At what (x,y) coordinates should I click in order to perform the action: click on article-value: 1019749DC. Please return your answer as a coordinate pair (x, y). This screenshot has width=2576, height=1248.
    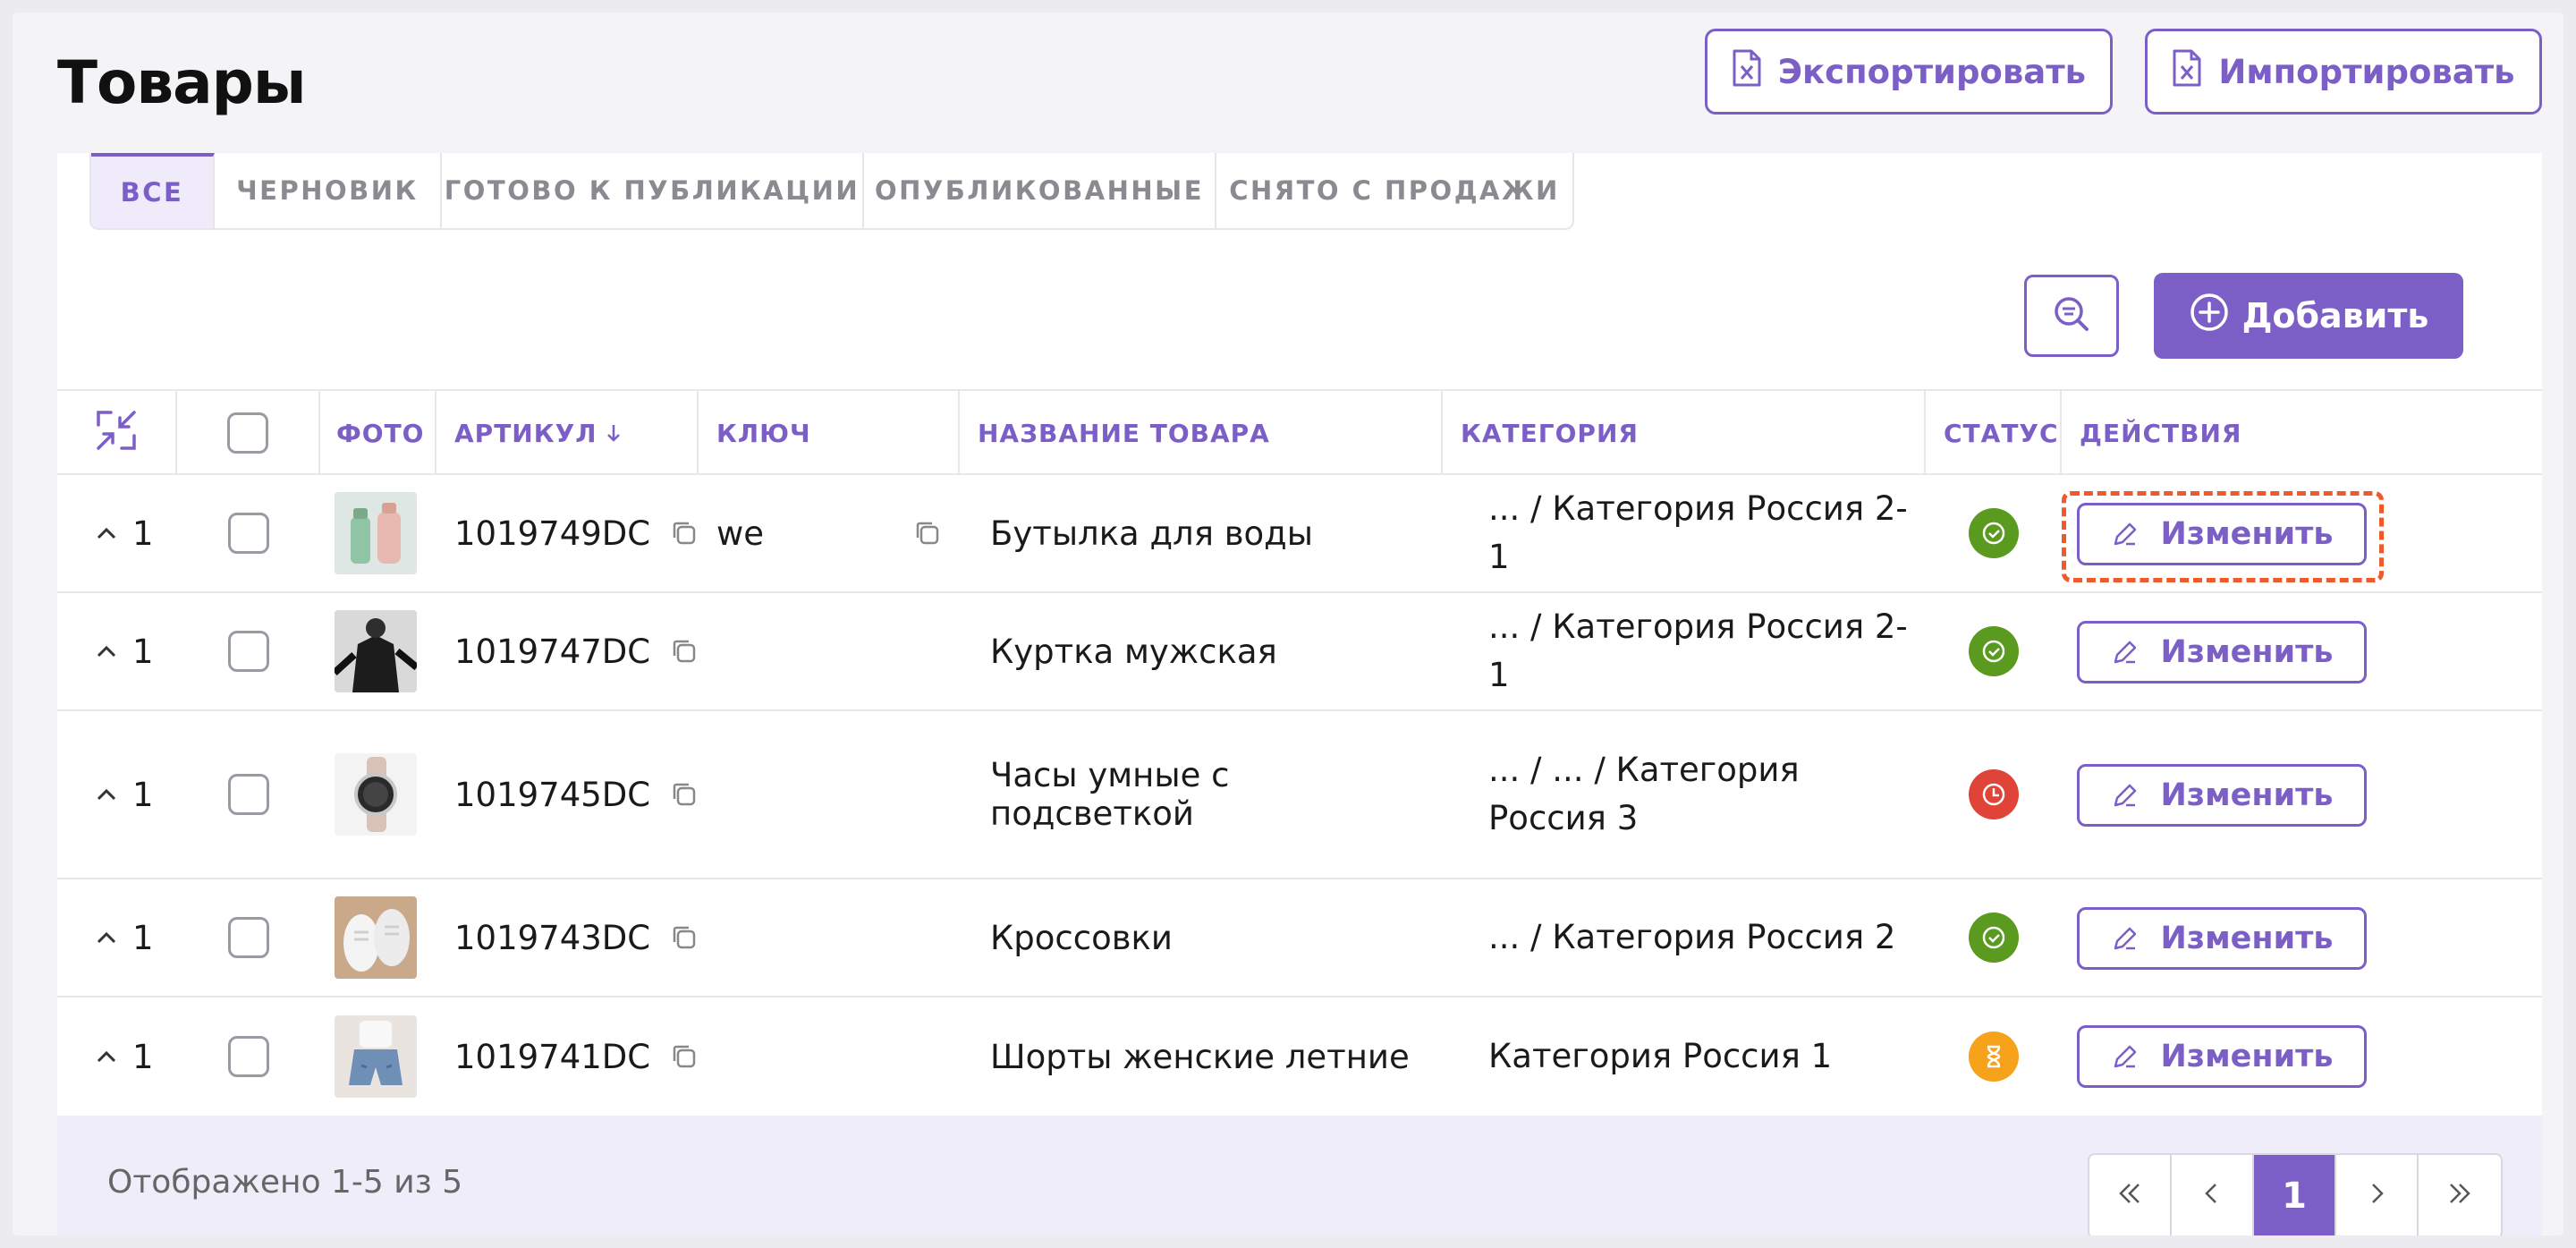
    Looking at the image, I should click on (552, 533).